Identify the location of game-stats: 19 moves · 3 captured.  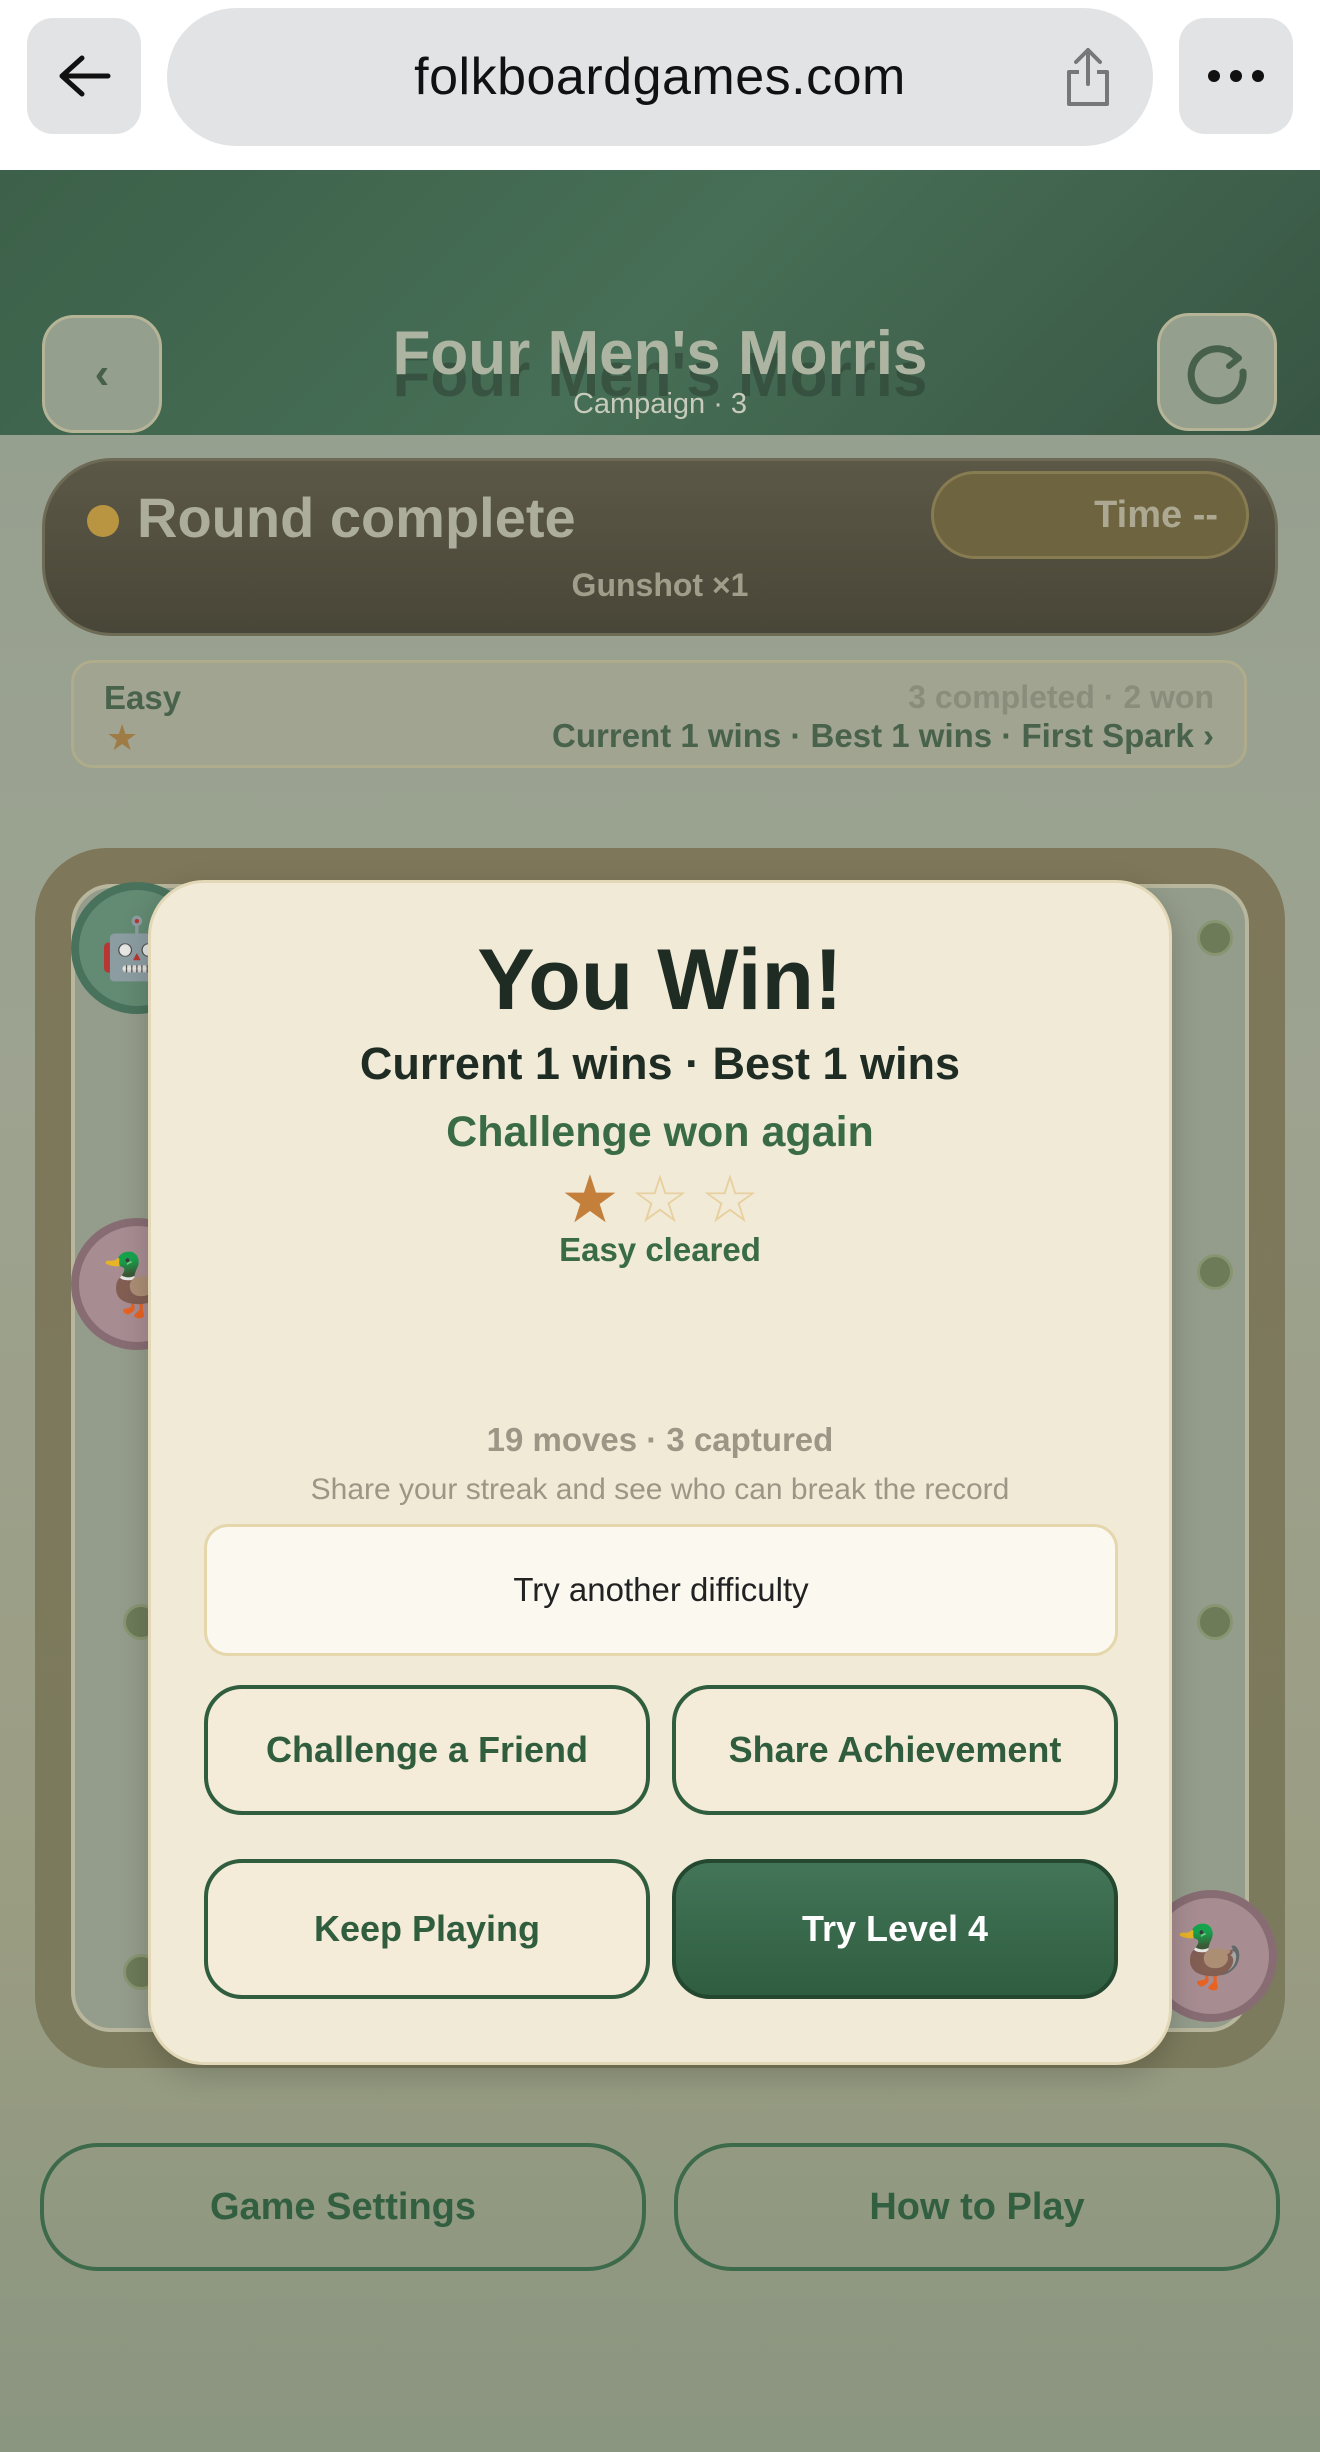
(660, 1439).